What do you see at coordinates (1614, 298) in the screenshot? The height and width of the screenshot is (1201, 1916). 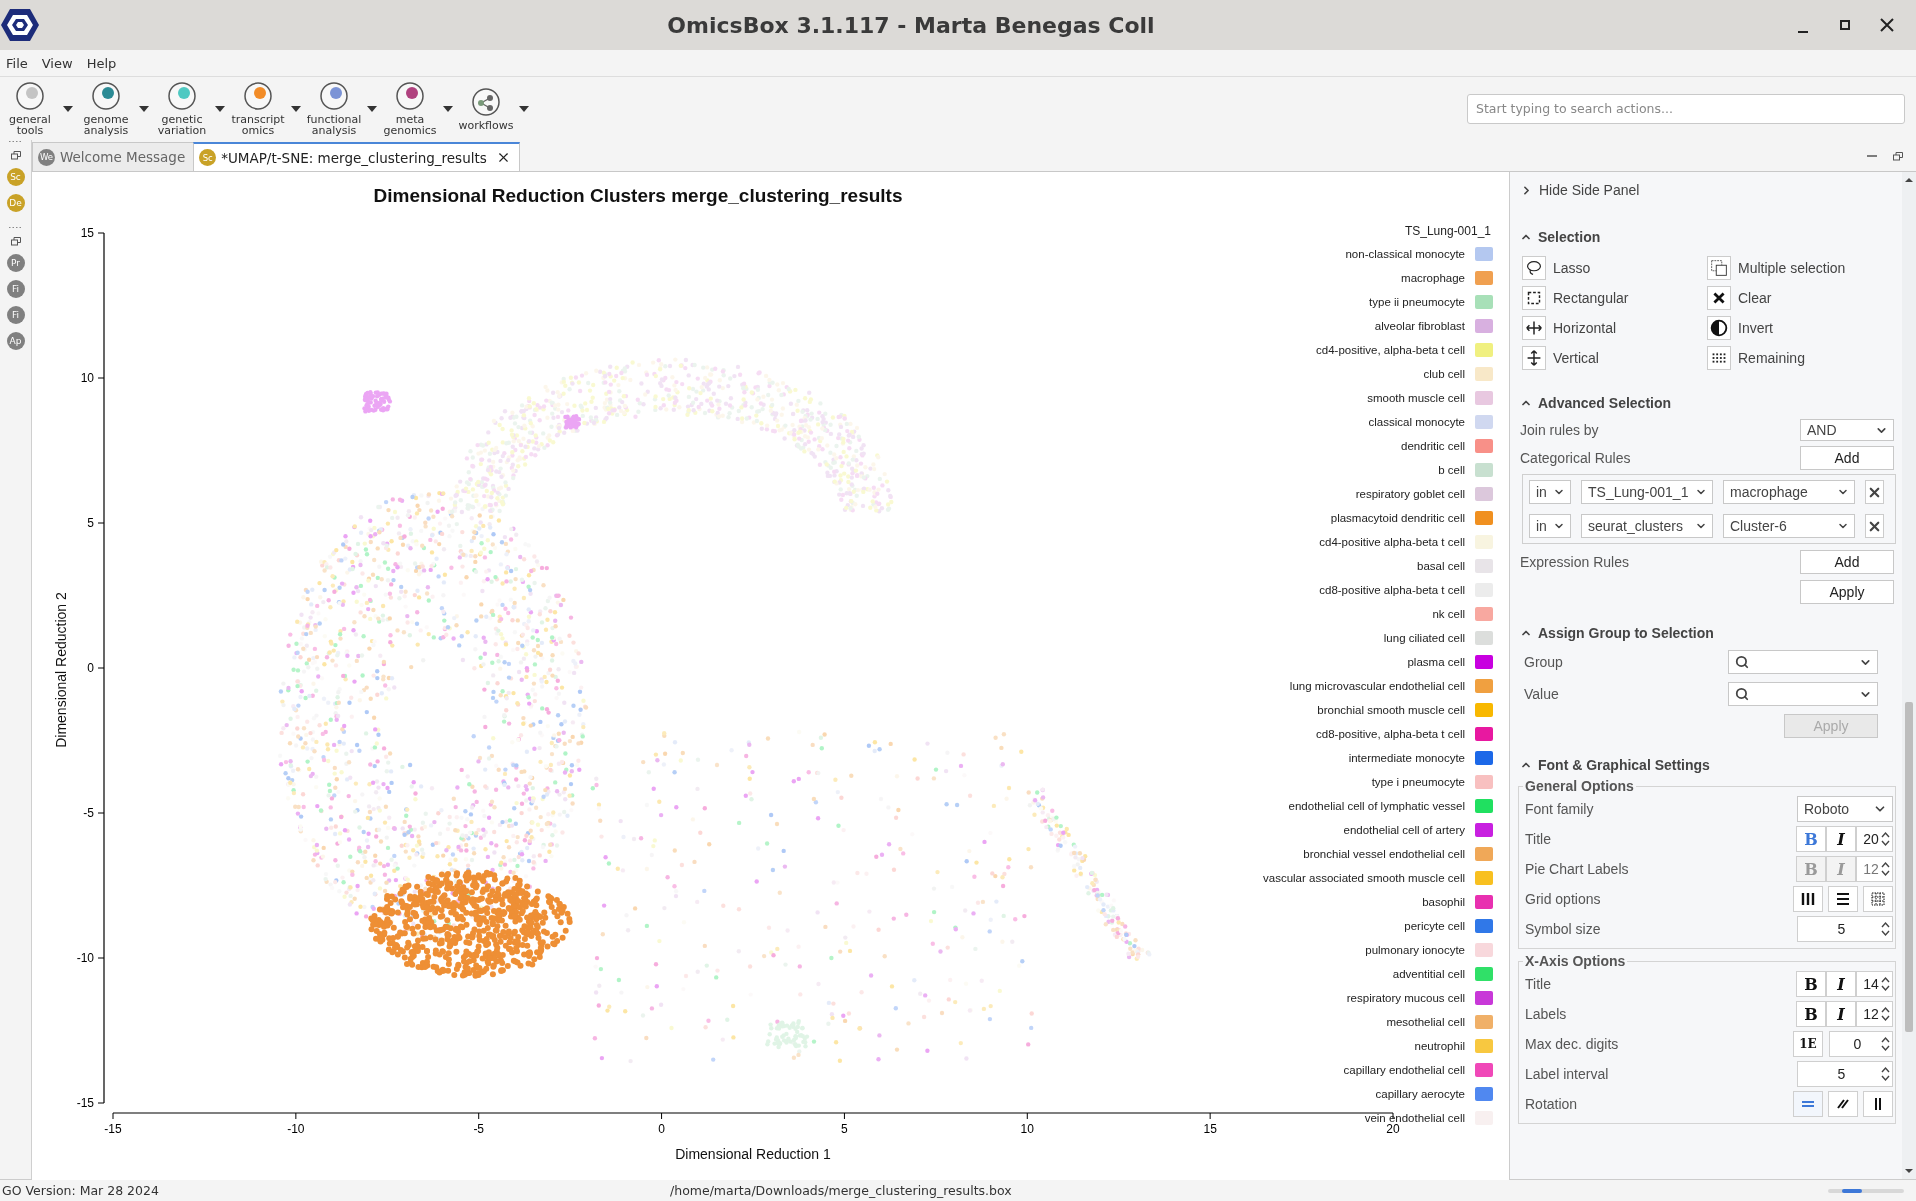 I see `selection-tool-button: Rectangular` at bounding box center [1614, 298].